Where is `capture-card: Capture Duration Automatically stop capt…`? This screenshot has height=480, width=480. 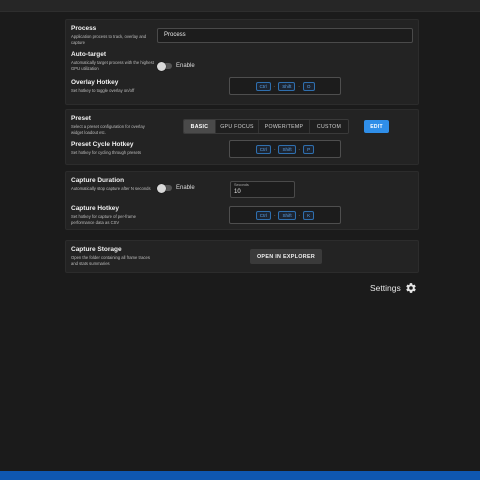
capture-card: Capture Duration Automatically stop capt… is located at coordinates (242, 200).